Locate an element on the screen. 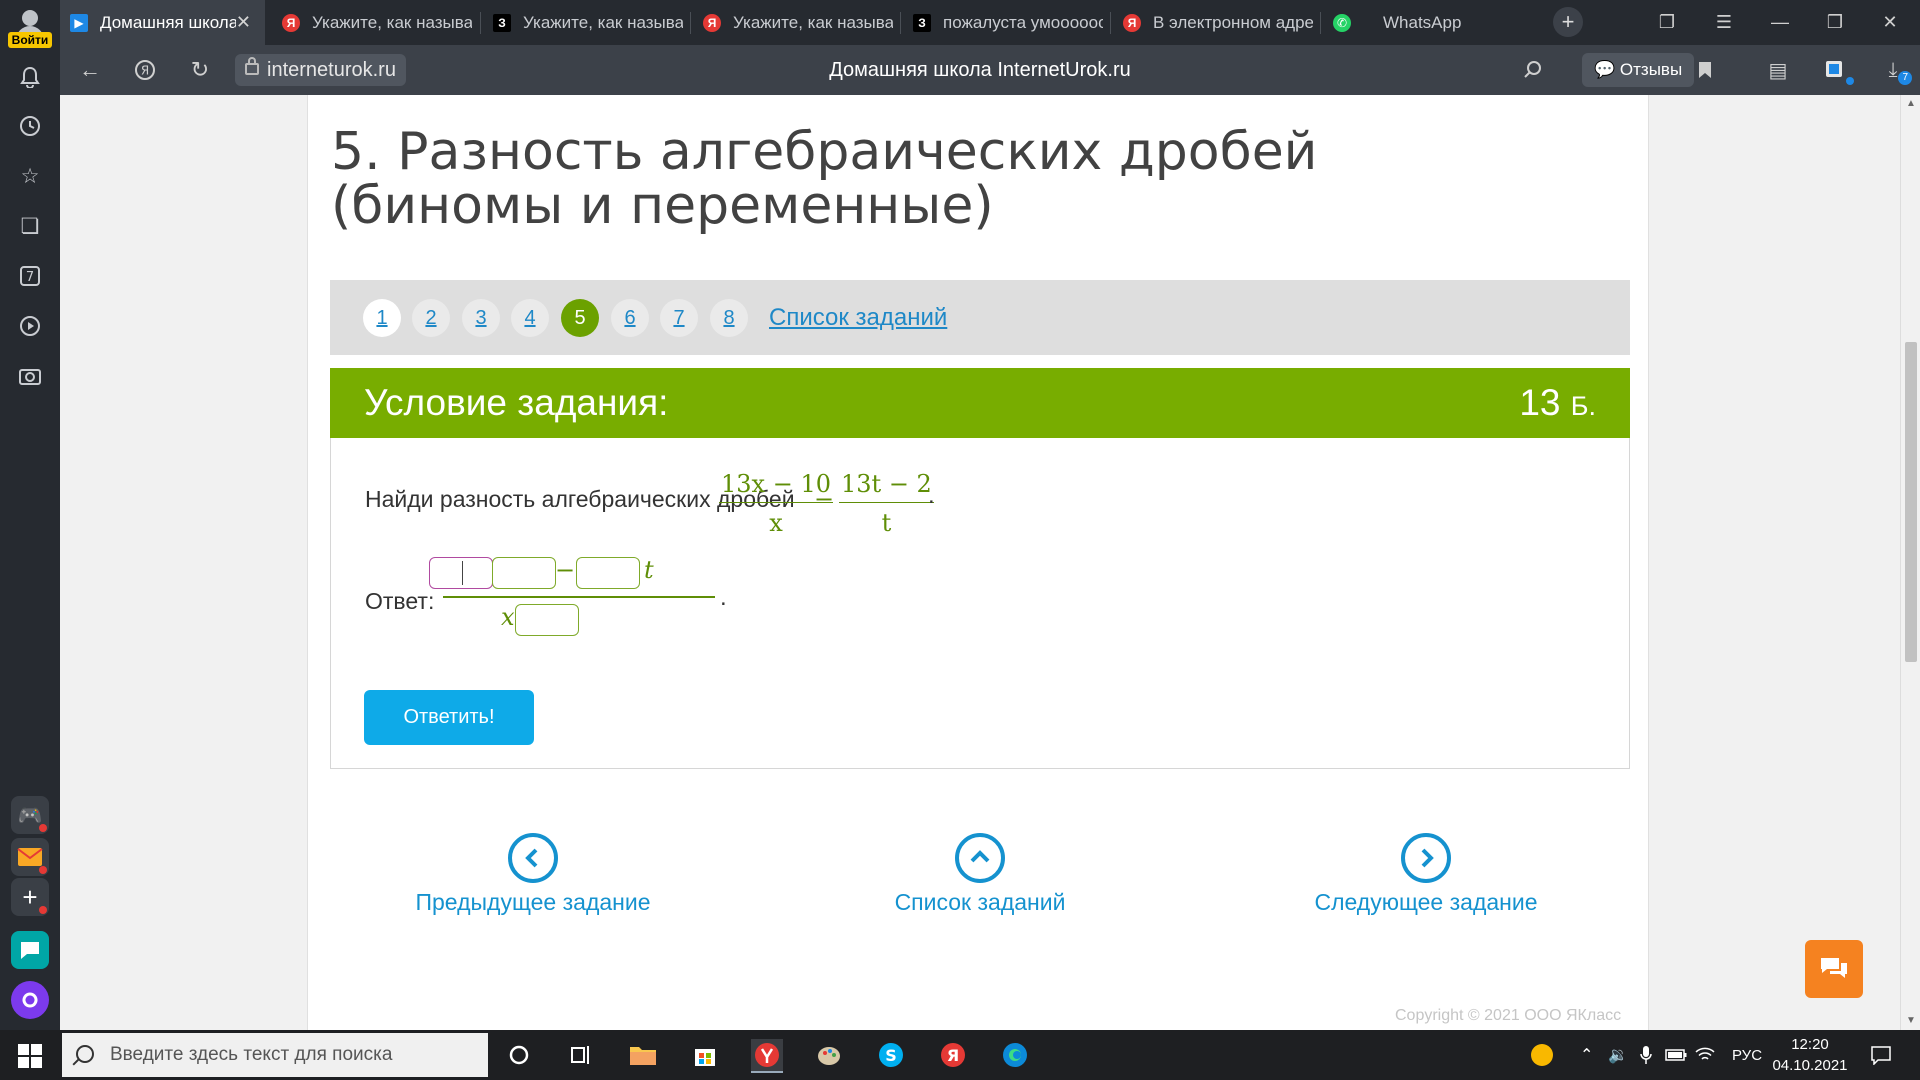  cortana-icon is located at coordinates (519, 1055).